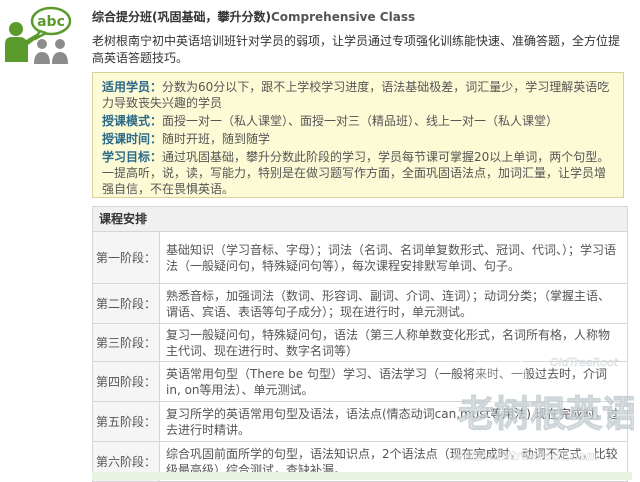 This screenshot has height=482, width=640. Describe the element at coordinates (358, 139) in the screenshot. I see `info-class-time: 授课时间：随时开班，随到随学` at that location.